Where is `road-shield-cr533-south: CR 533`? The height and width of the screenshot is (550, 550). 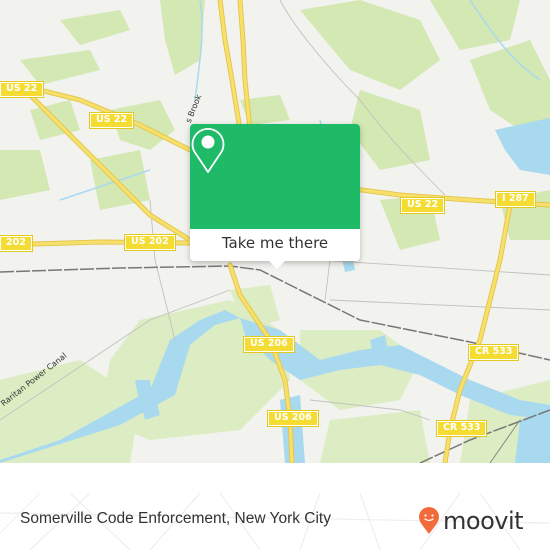
road-shield-cr533-south: CR 533 is located at coordinates (461, 428).